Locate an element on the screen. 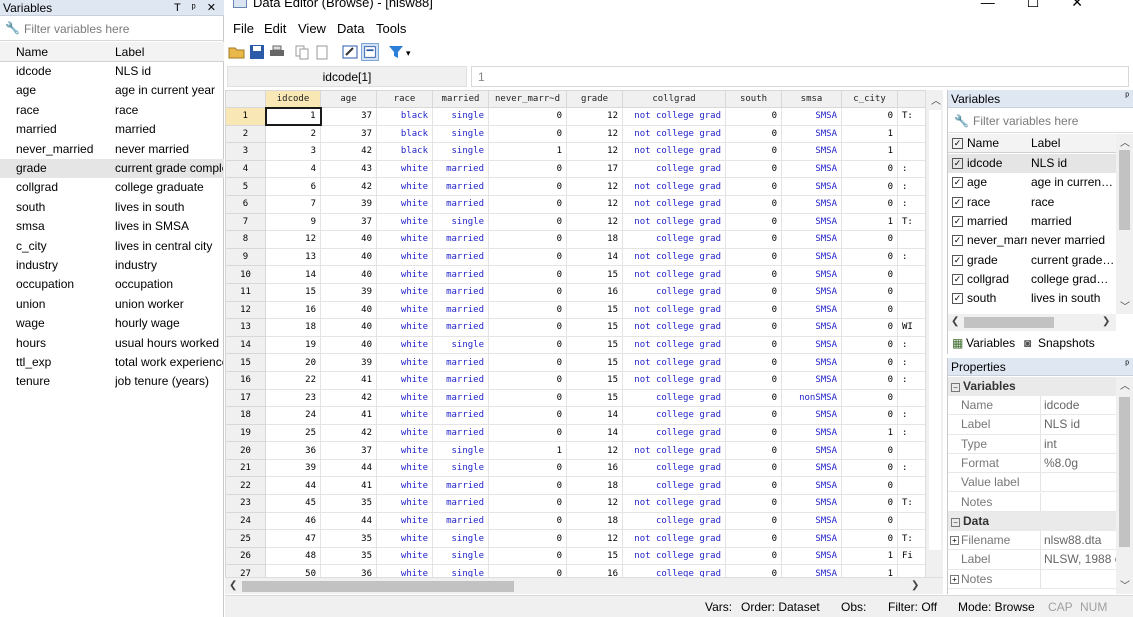 The height and width of the screenshot is (617, 1133). data-cell: 45 is located at coordinates (293, 503).